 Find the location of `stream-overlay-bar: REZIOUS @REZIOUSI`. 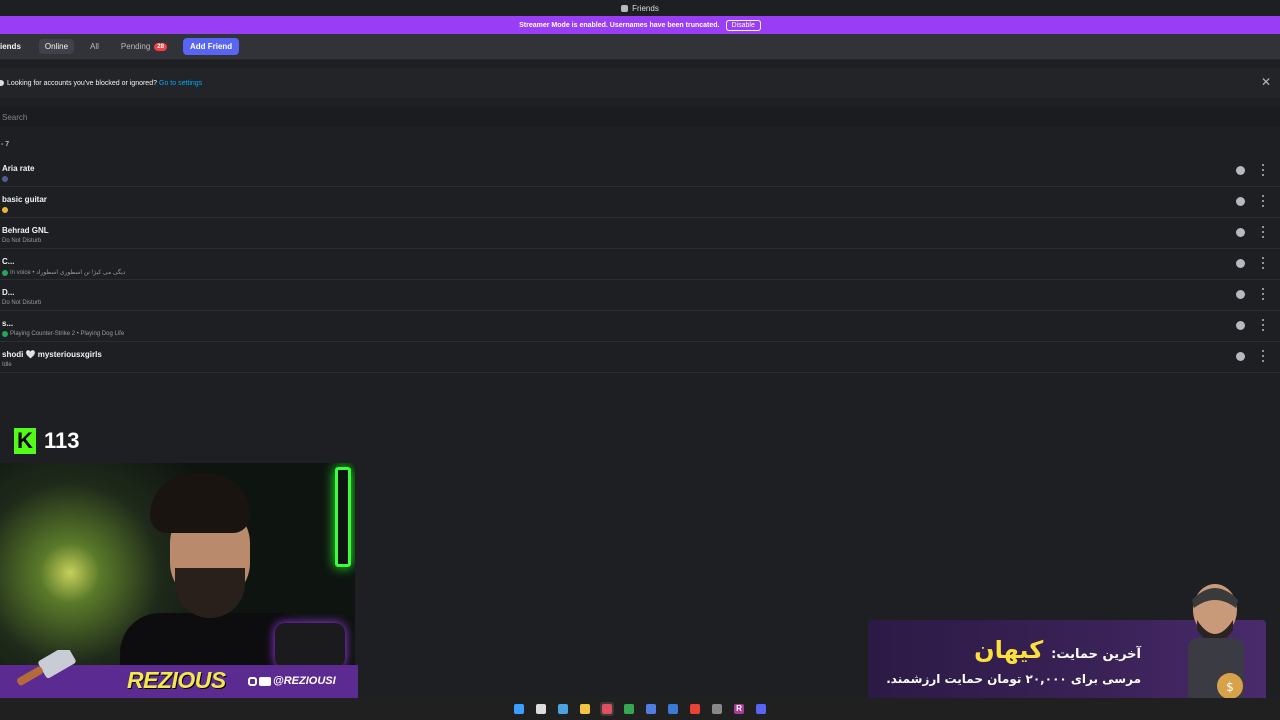

stream-overlay-bar: REZIOUS @REZIOUSI is located at coordinates (179, 674).